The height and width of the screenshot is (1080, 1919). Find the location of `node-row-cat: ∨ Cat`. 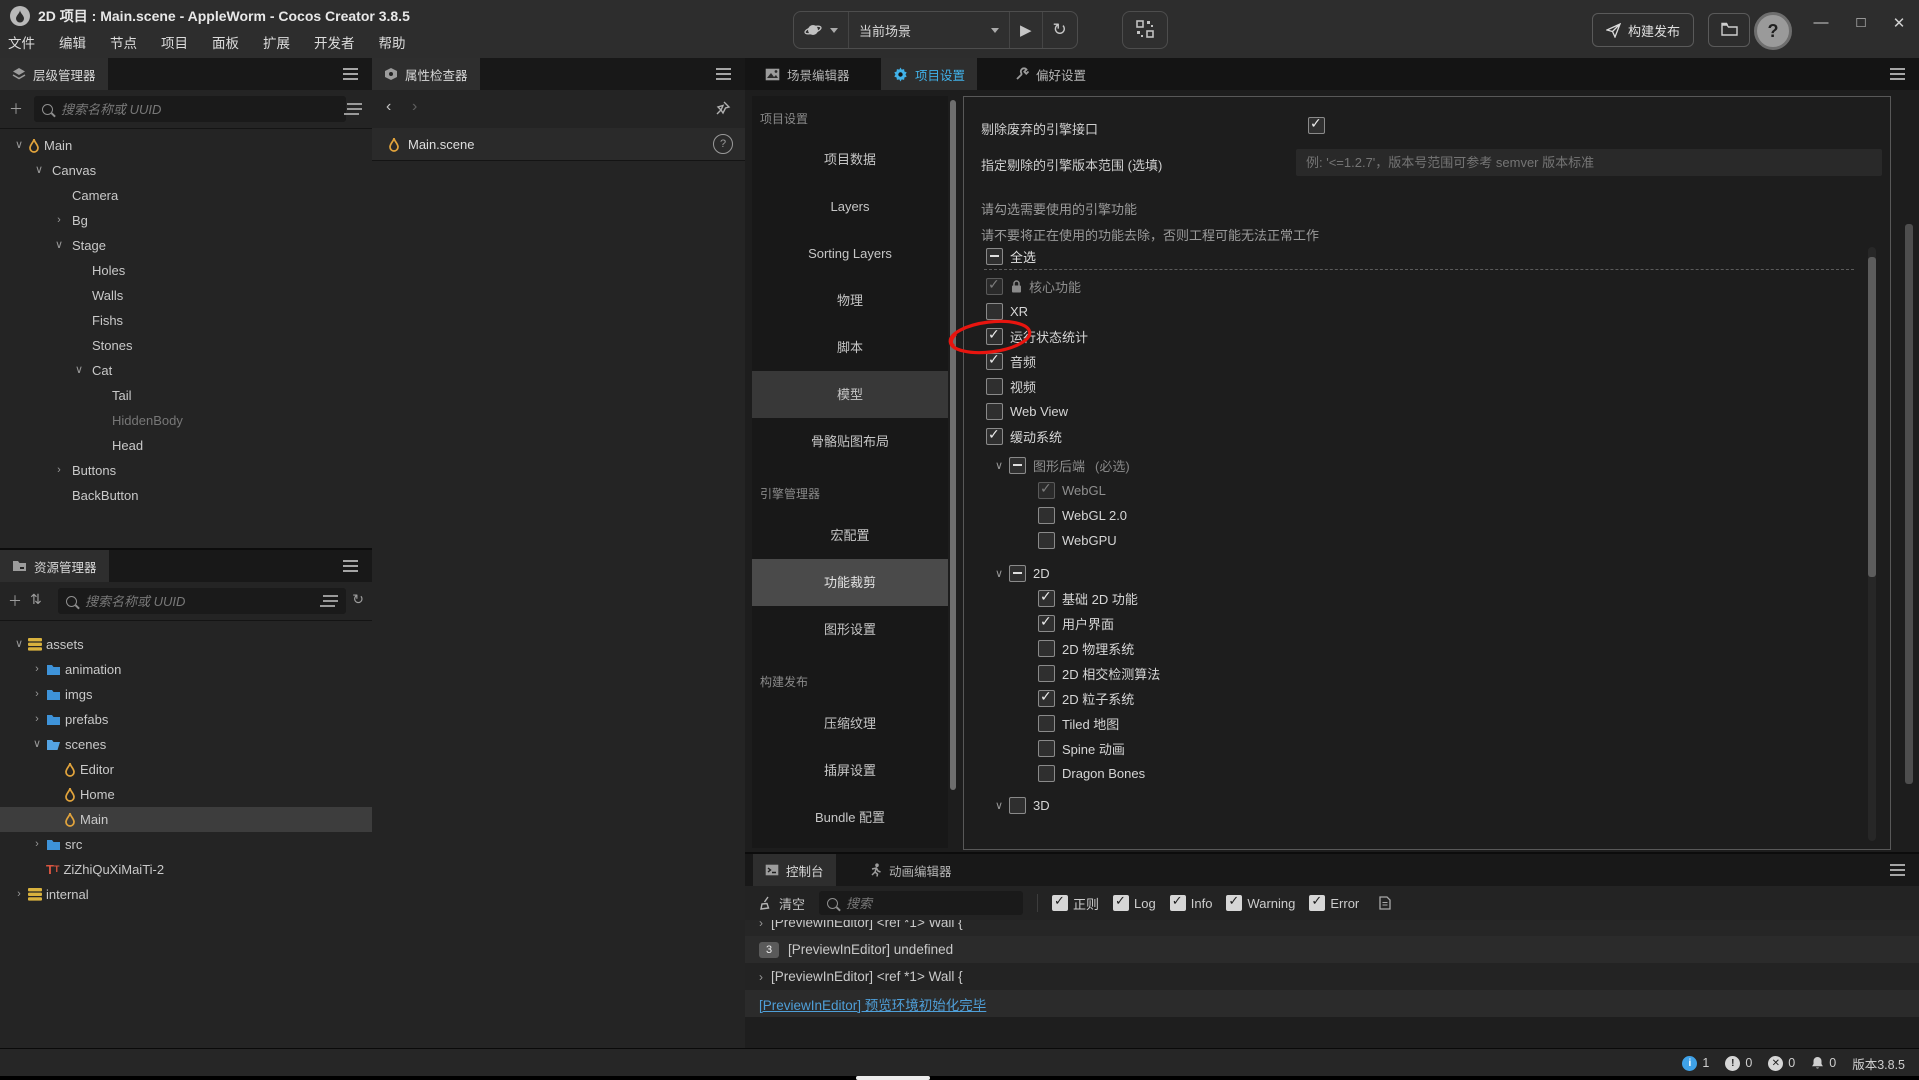

node-row-cat: ∨ Cat is located at coordinates (186, 370).